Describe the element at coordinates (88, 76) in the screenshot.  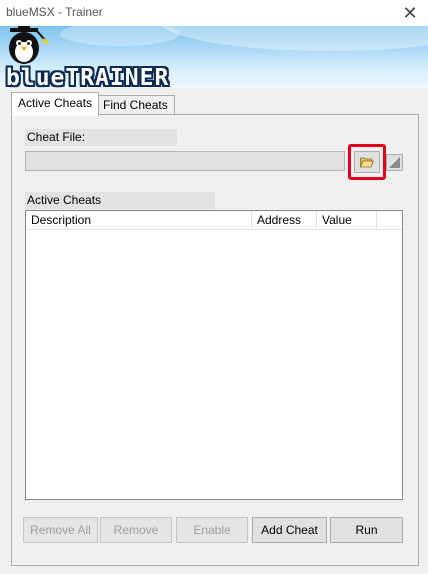
I see `banner-logo-text: blueTRAINER` at that location.